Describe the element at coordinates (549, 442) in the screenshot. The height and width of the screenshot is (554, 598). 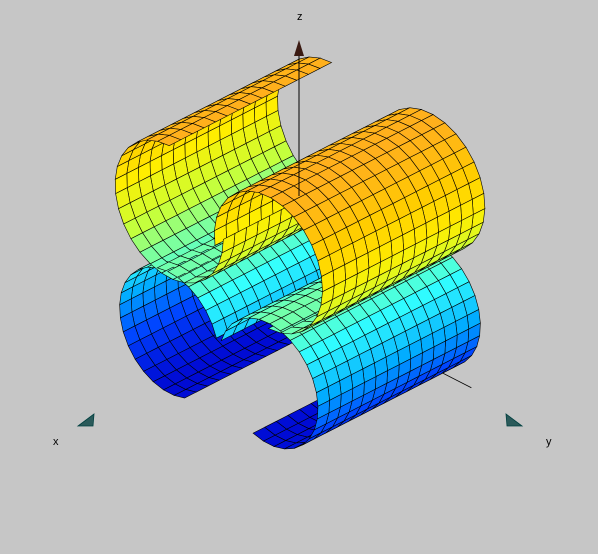
I see `y-axis-label: y` at that location.